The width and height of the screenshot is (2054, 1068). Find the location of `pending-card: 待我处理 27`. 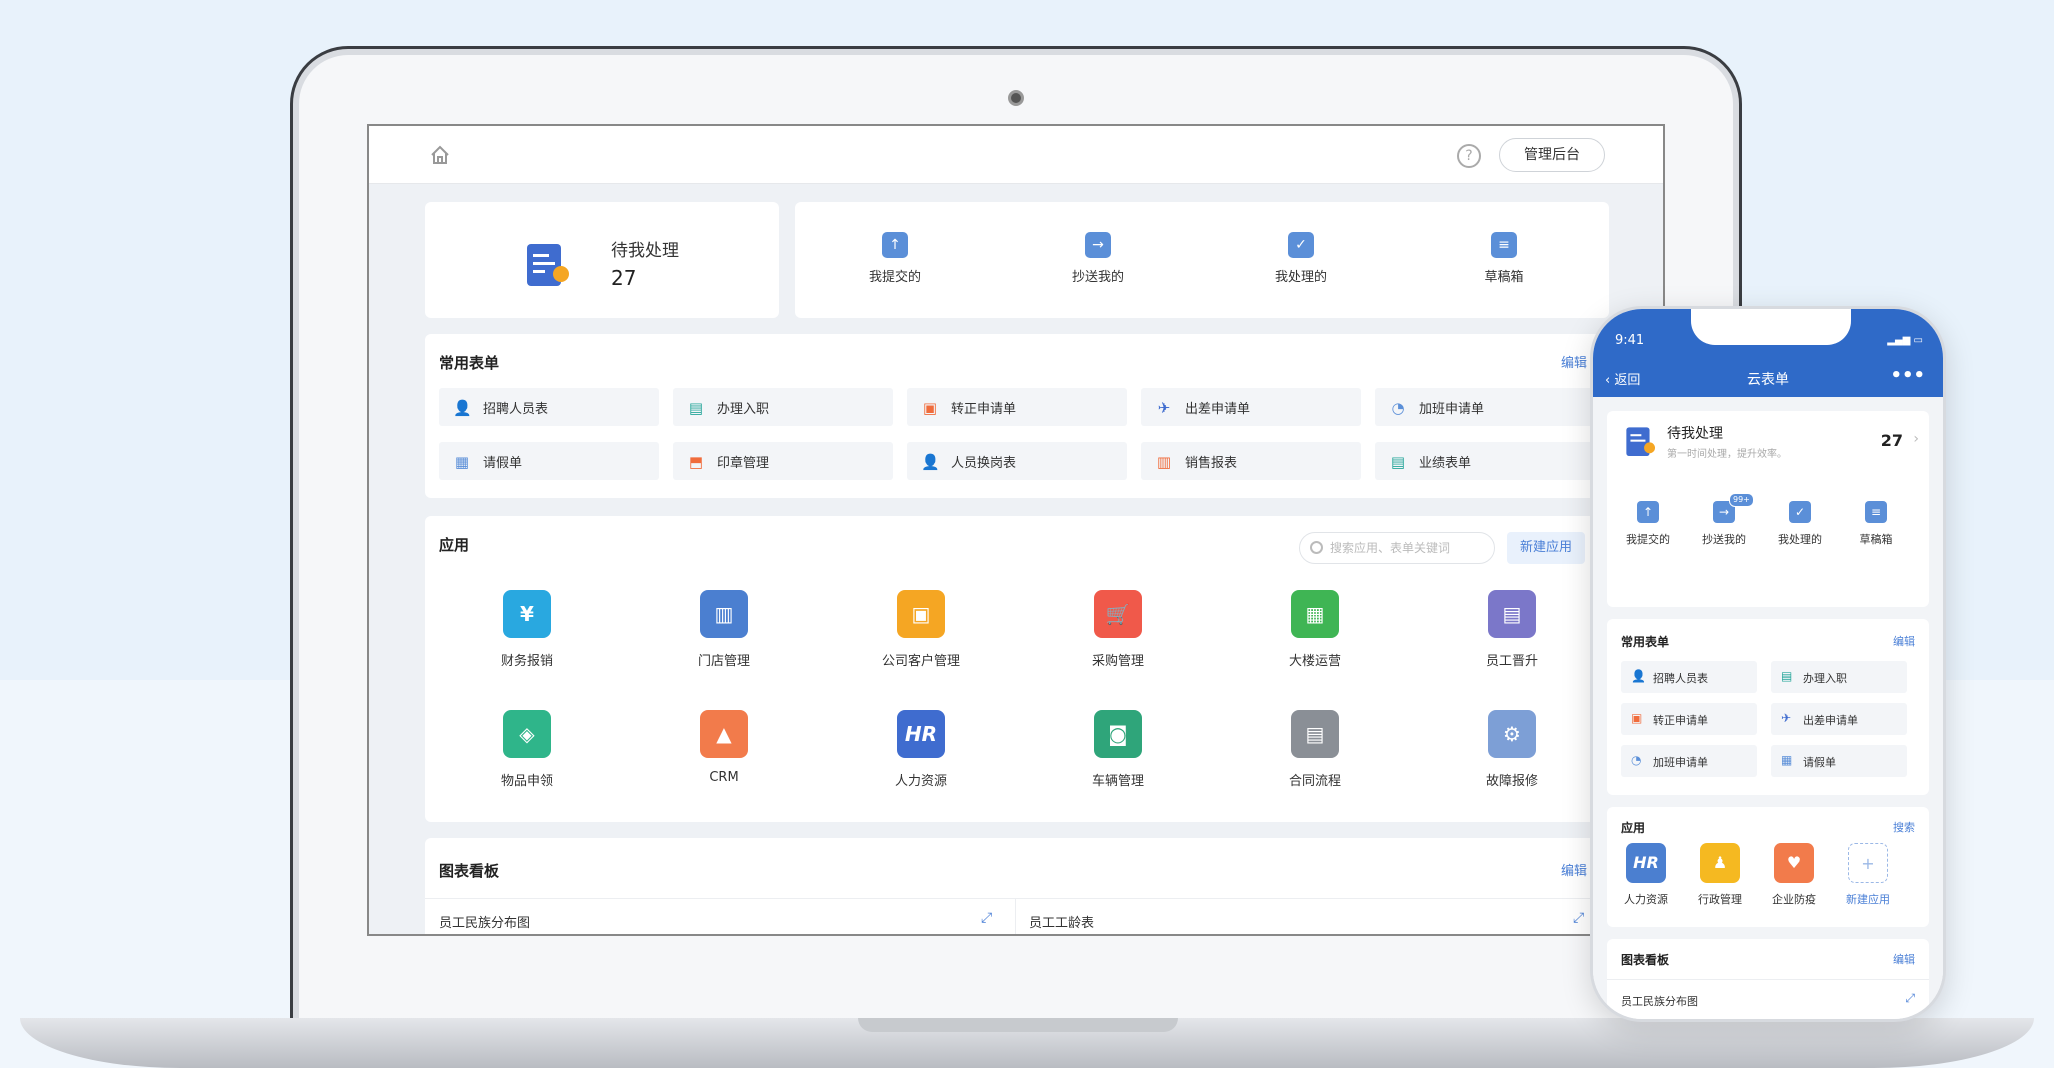

pending-card: 待我处理 27 is located at coordinates (602, 260).